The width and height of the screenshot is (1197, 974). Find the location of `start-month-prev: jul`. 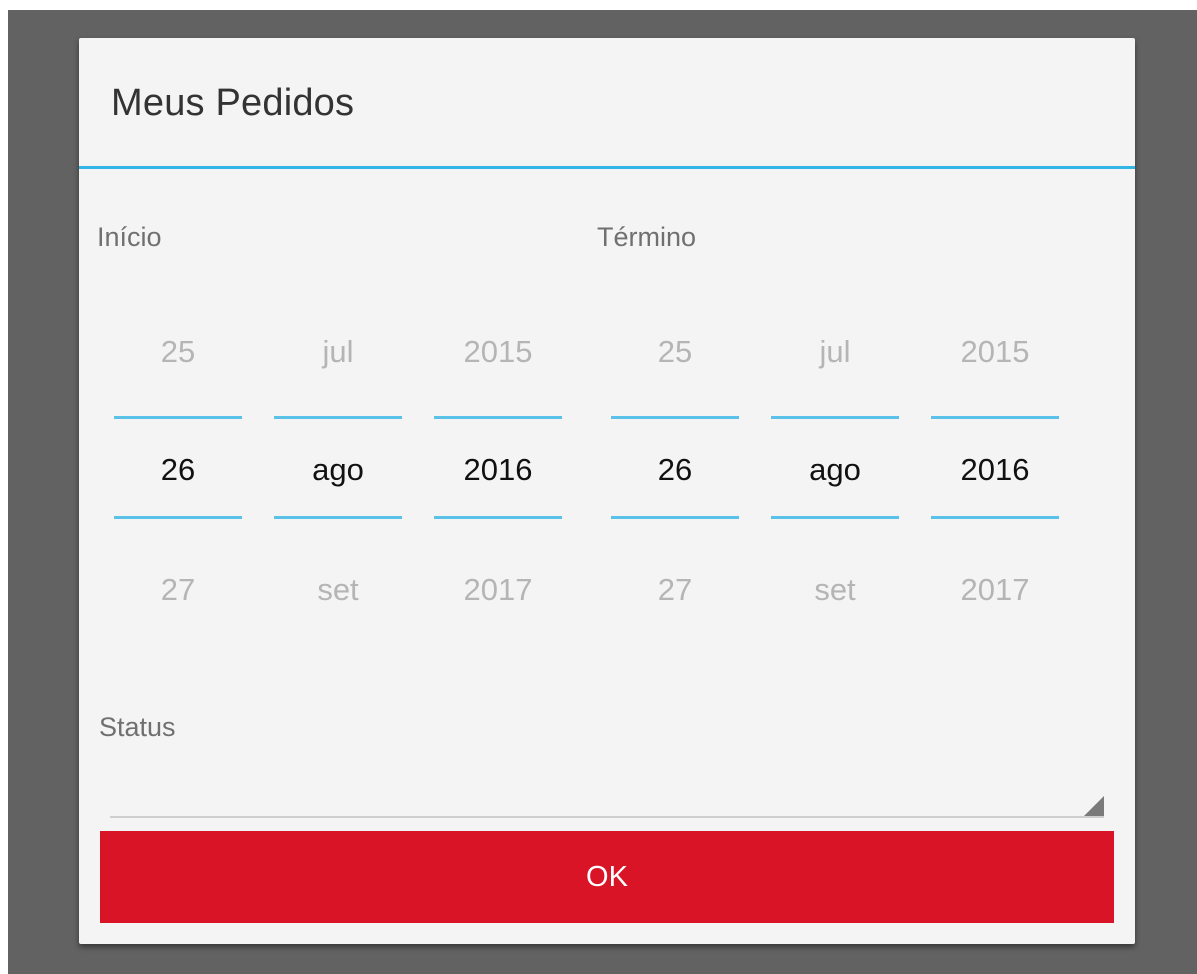

start-month-prev: jul is located at coordinates (338, 352).